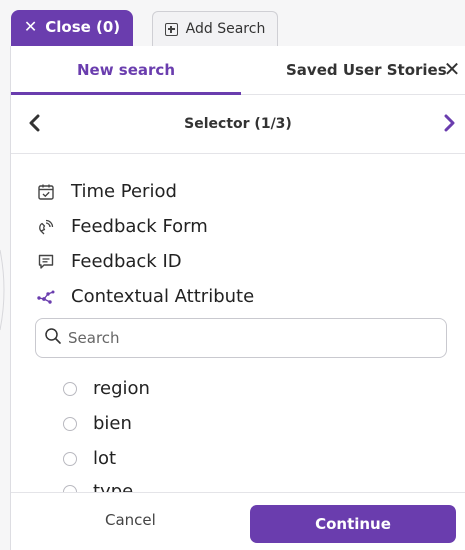  What do you see at coordinates (113, 486) in the screenshot?
I see `radio-label: type` at bounding box center [113, 486].